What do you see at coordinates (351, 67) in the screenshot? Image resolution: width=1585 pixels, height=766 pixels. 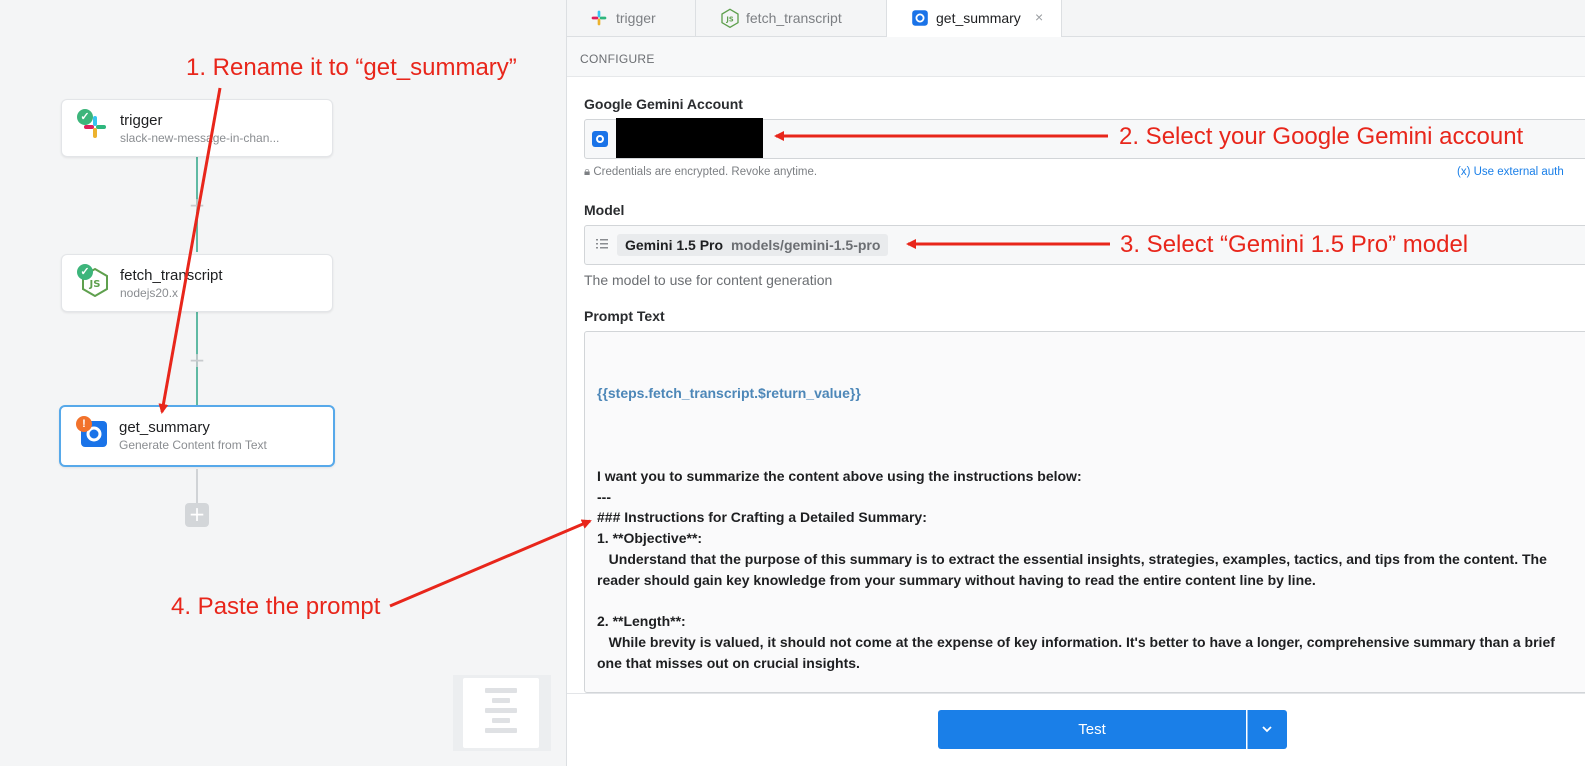 I see `annotation-step-1: 1. Rename it to “get_summary”` at bounding box center [351, 67].